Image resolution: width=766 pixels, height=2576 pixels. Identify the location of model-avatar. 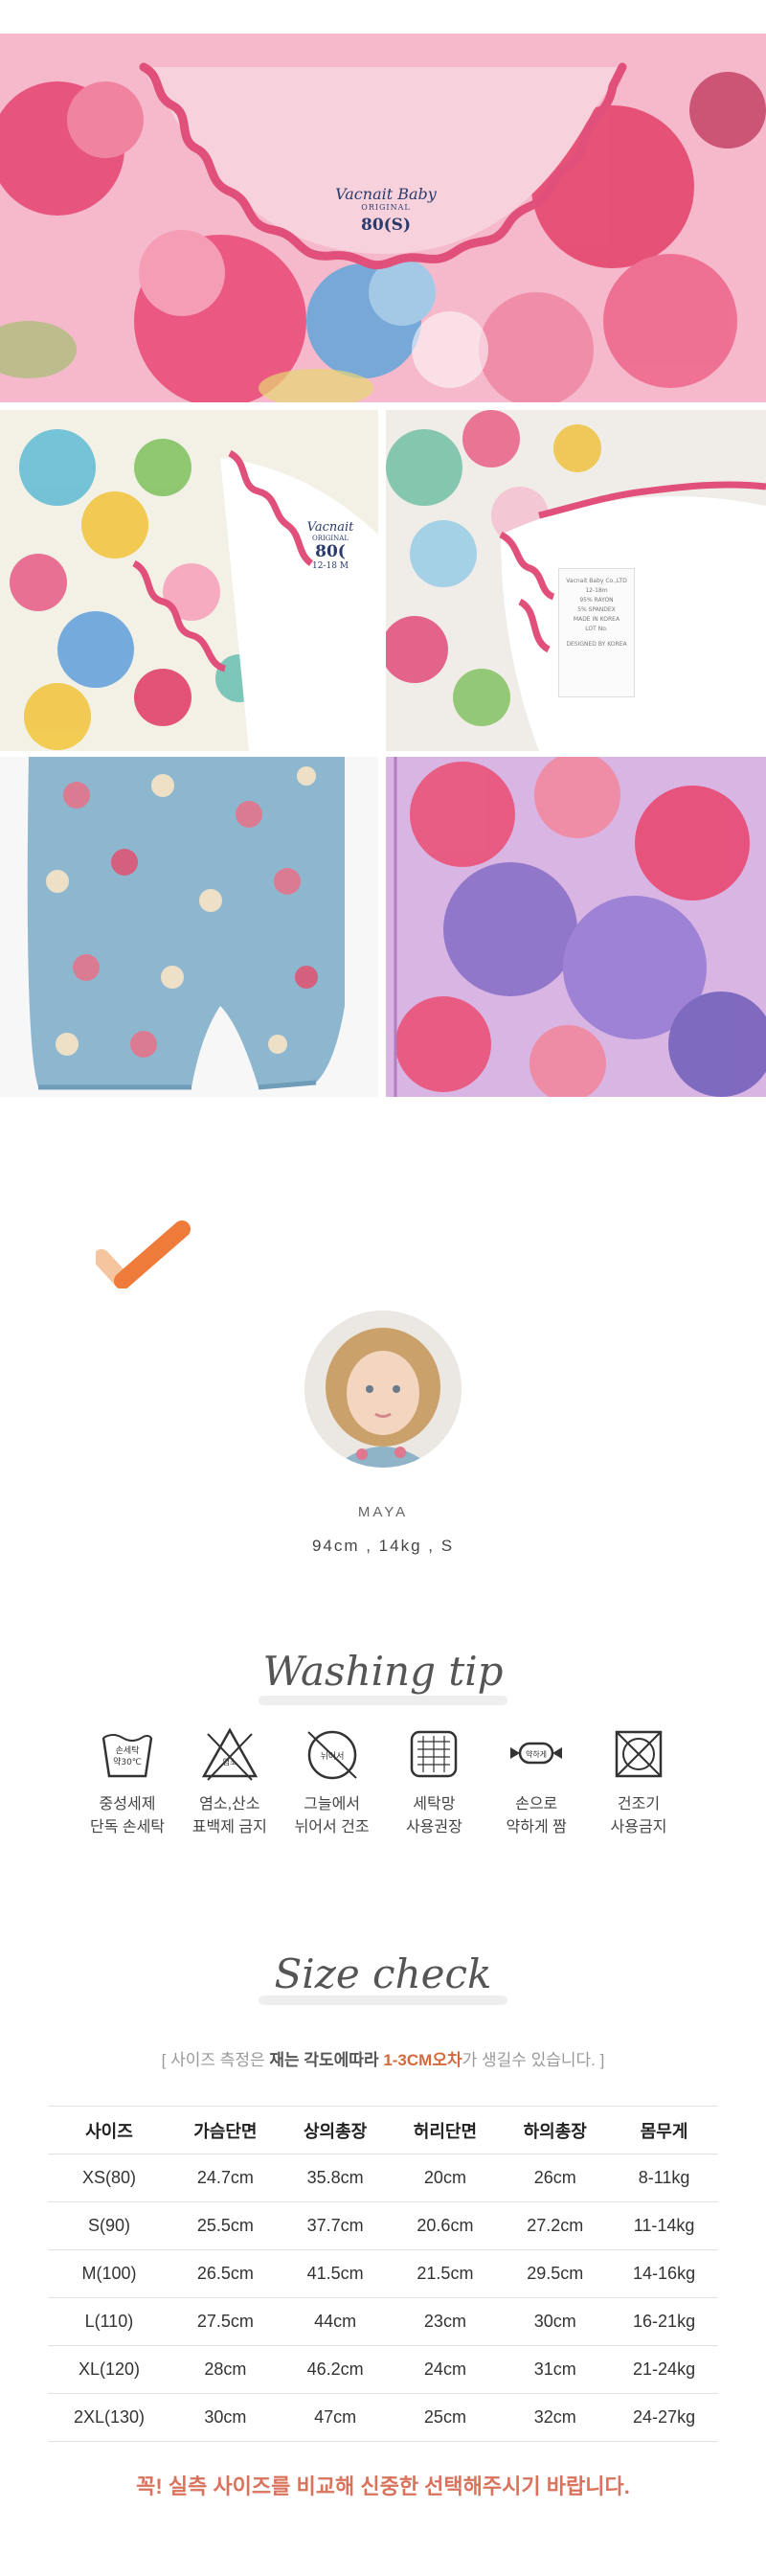
(383, 1389).